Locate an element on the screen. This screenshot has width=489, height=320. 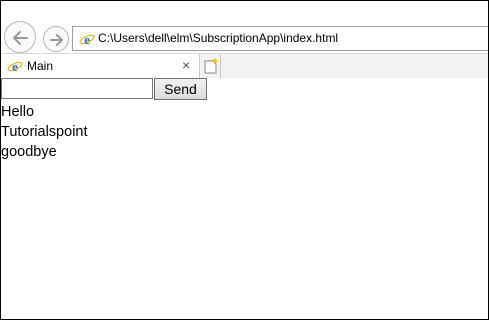
new-tab-icon is located at coordinates (211, 66).